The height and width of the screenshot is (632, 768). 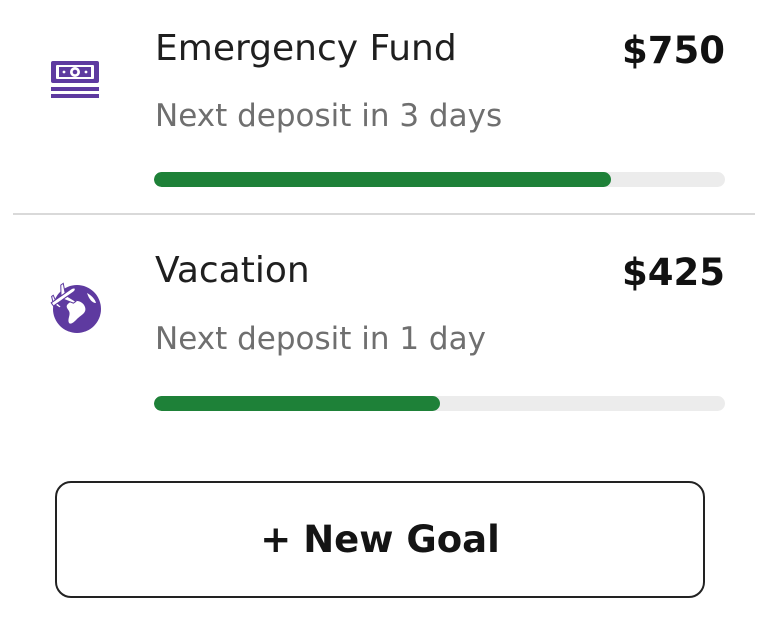 I want to click on goal-title: Vacation, so click(x=232, y=270).